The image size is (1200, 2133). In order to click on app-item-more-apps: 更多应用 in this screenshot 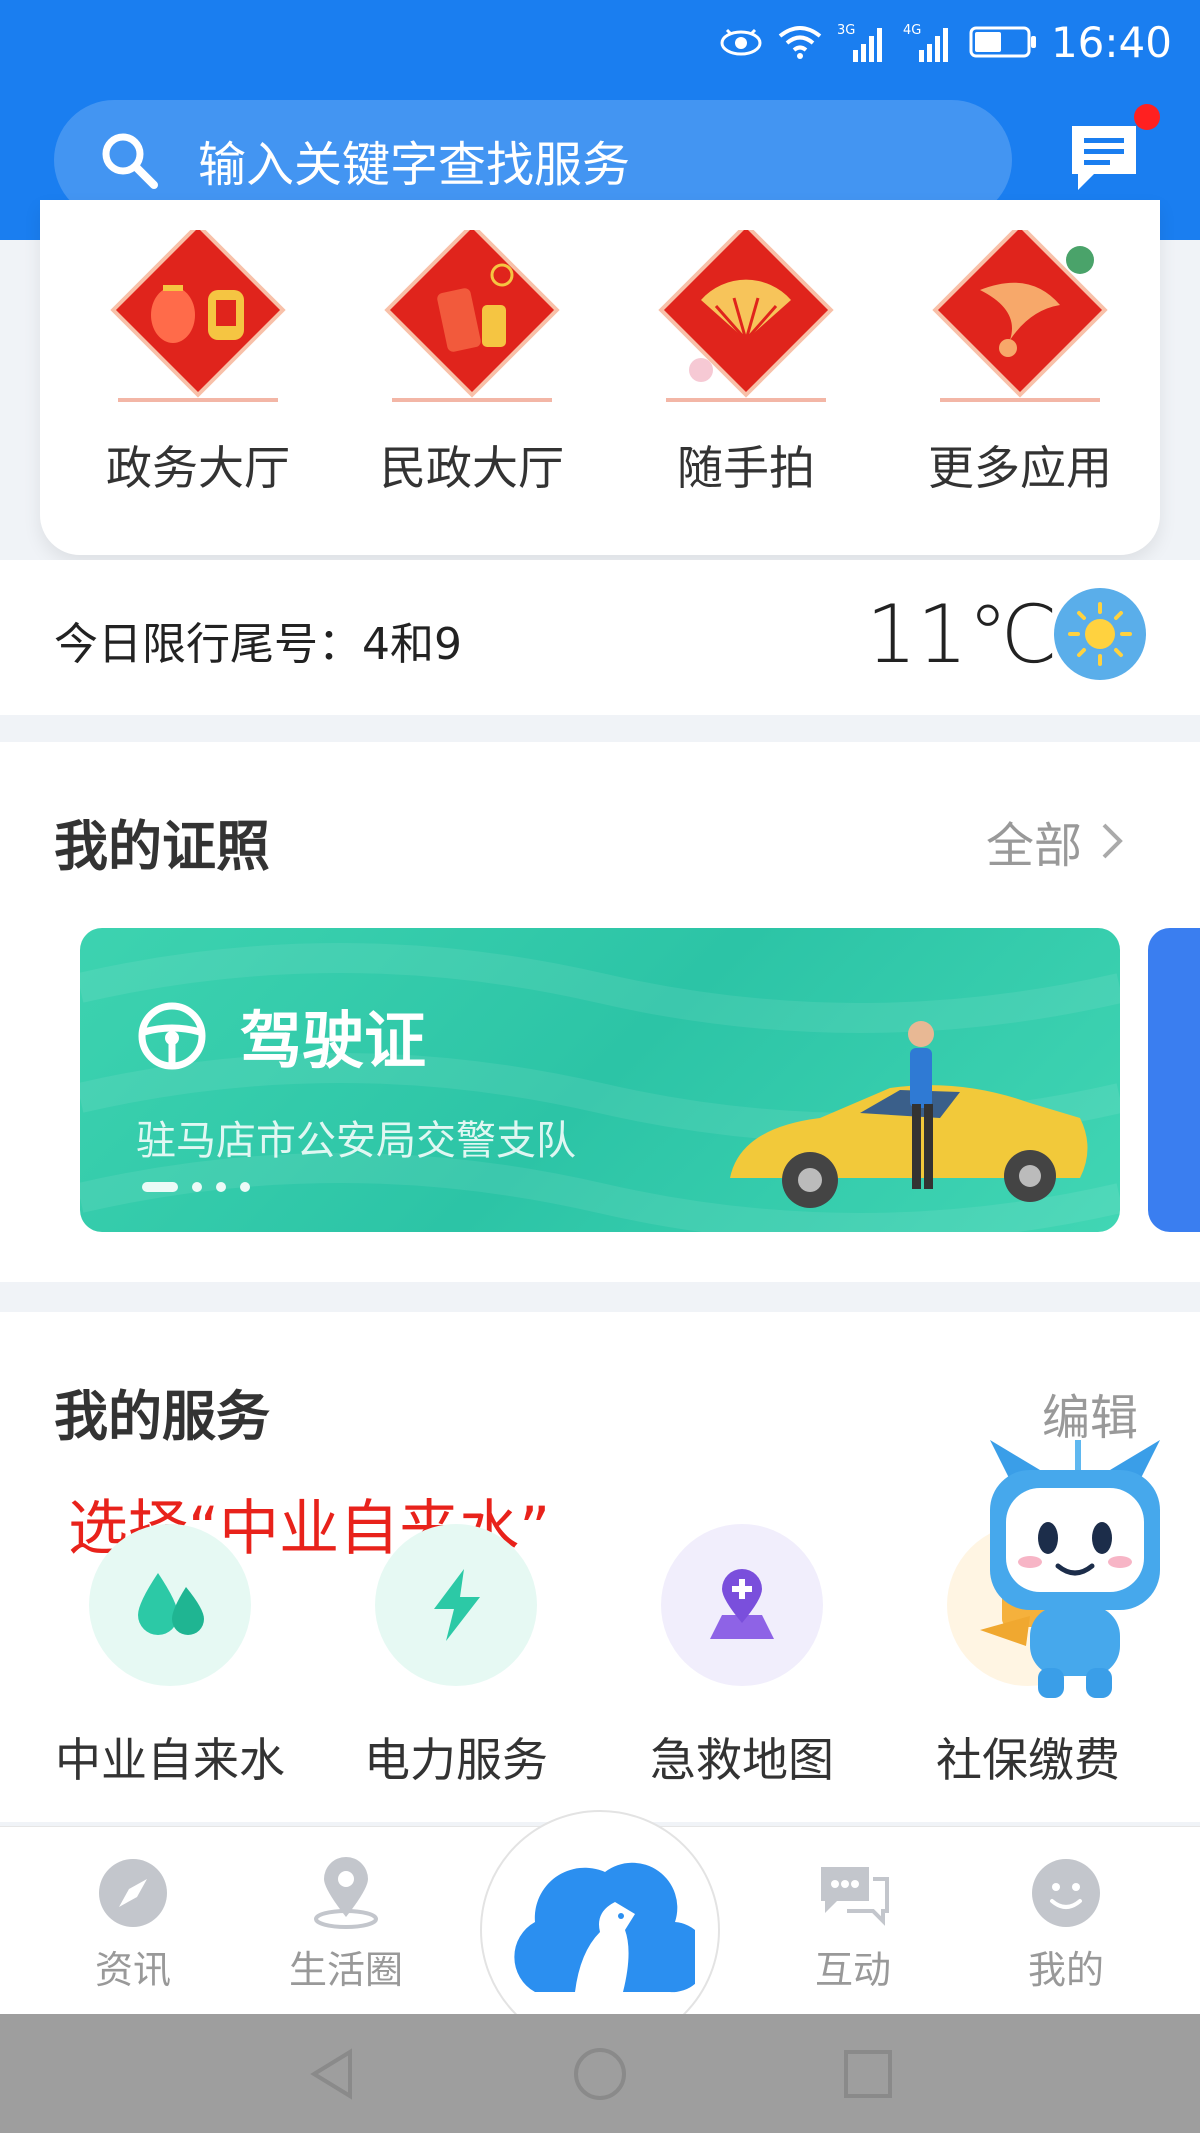, I will do `click(1020, 375)`.